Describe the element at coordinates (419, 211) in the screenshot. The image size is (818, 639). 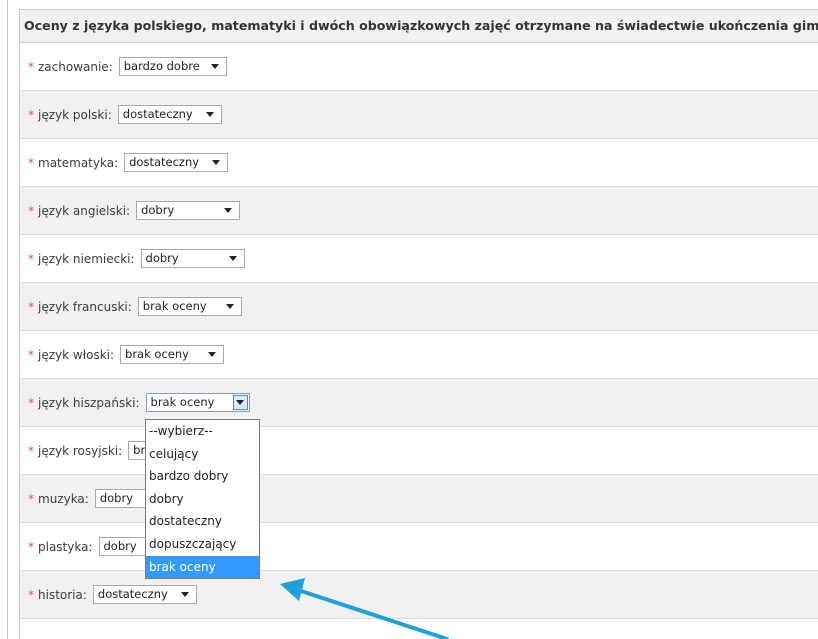
I see `row-jezyk-angielski: * język angielski: dobry` at that location.